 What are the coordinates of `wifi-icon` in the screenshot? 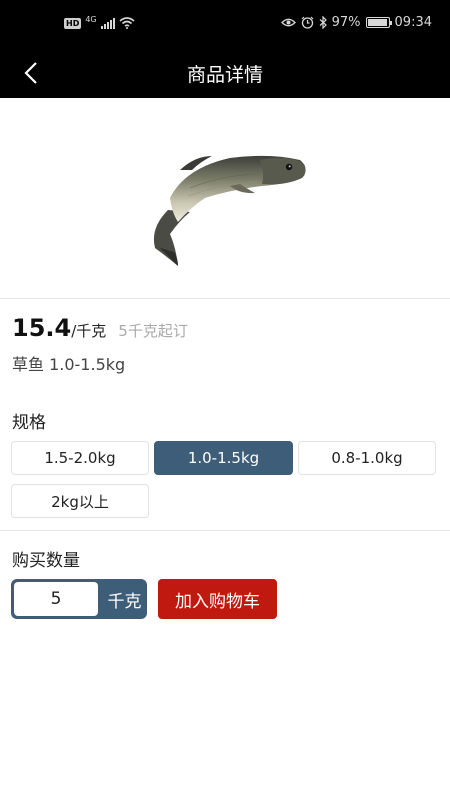 It's located at (127, 23).